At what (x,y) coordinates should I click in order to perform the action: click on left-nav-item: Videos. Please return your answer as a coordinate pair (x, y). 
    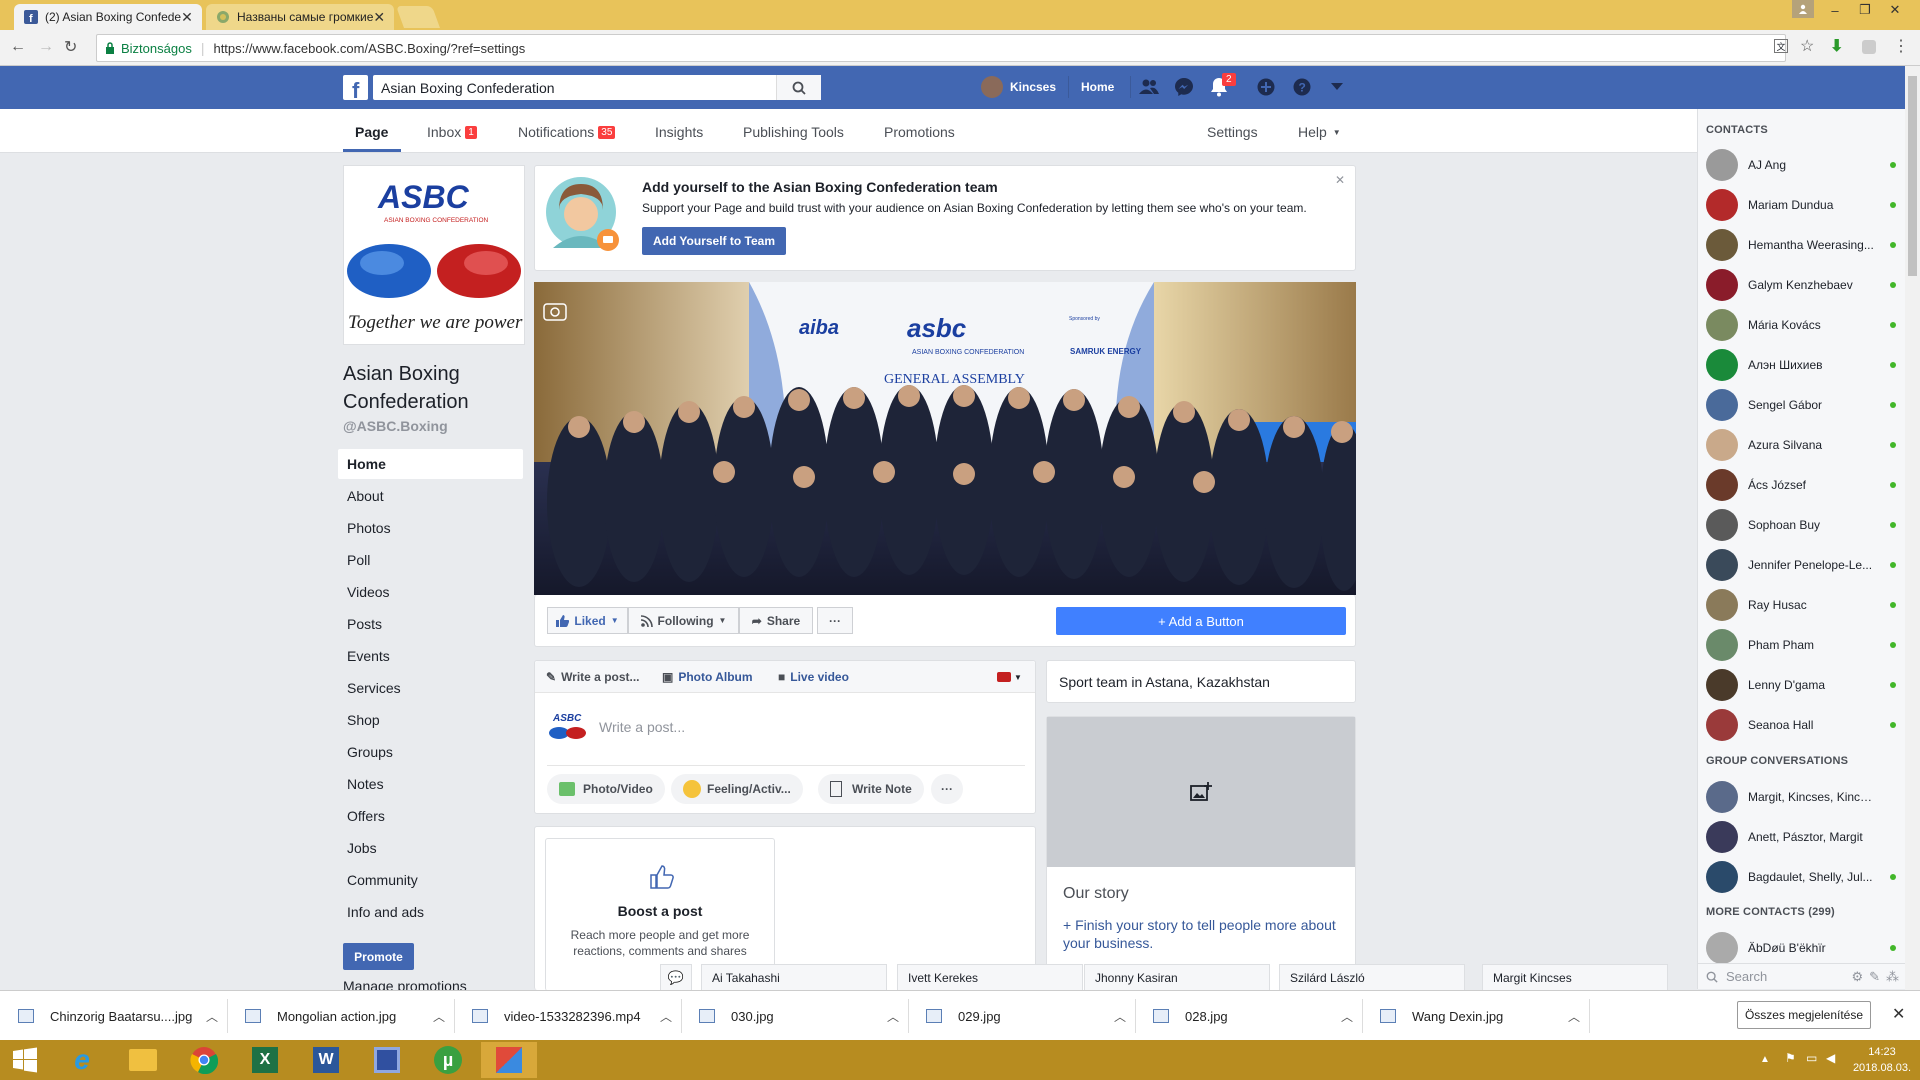
    Looking at the image, I should click on (430, 592).